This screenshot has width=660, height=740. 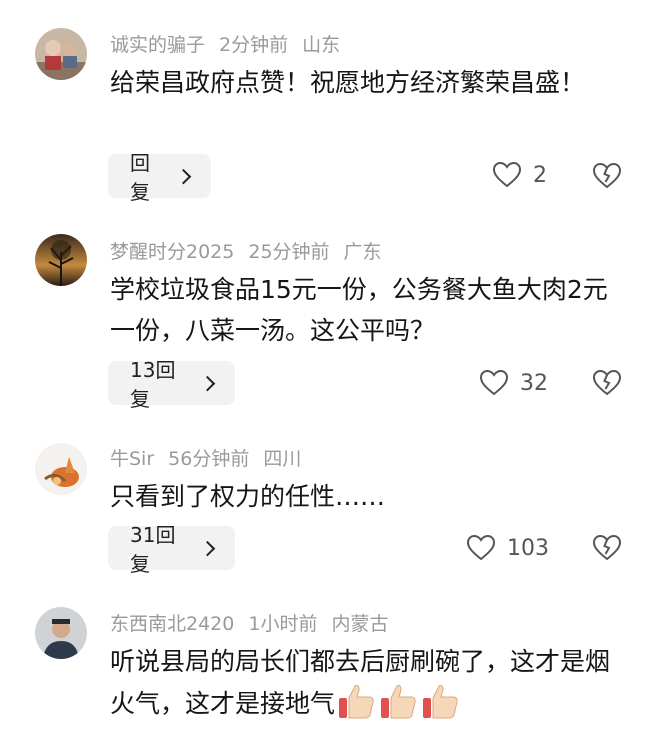 I want to click on like-button: 103, so click(x=508, y=548).